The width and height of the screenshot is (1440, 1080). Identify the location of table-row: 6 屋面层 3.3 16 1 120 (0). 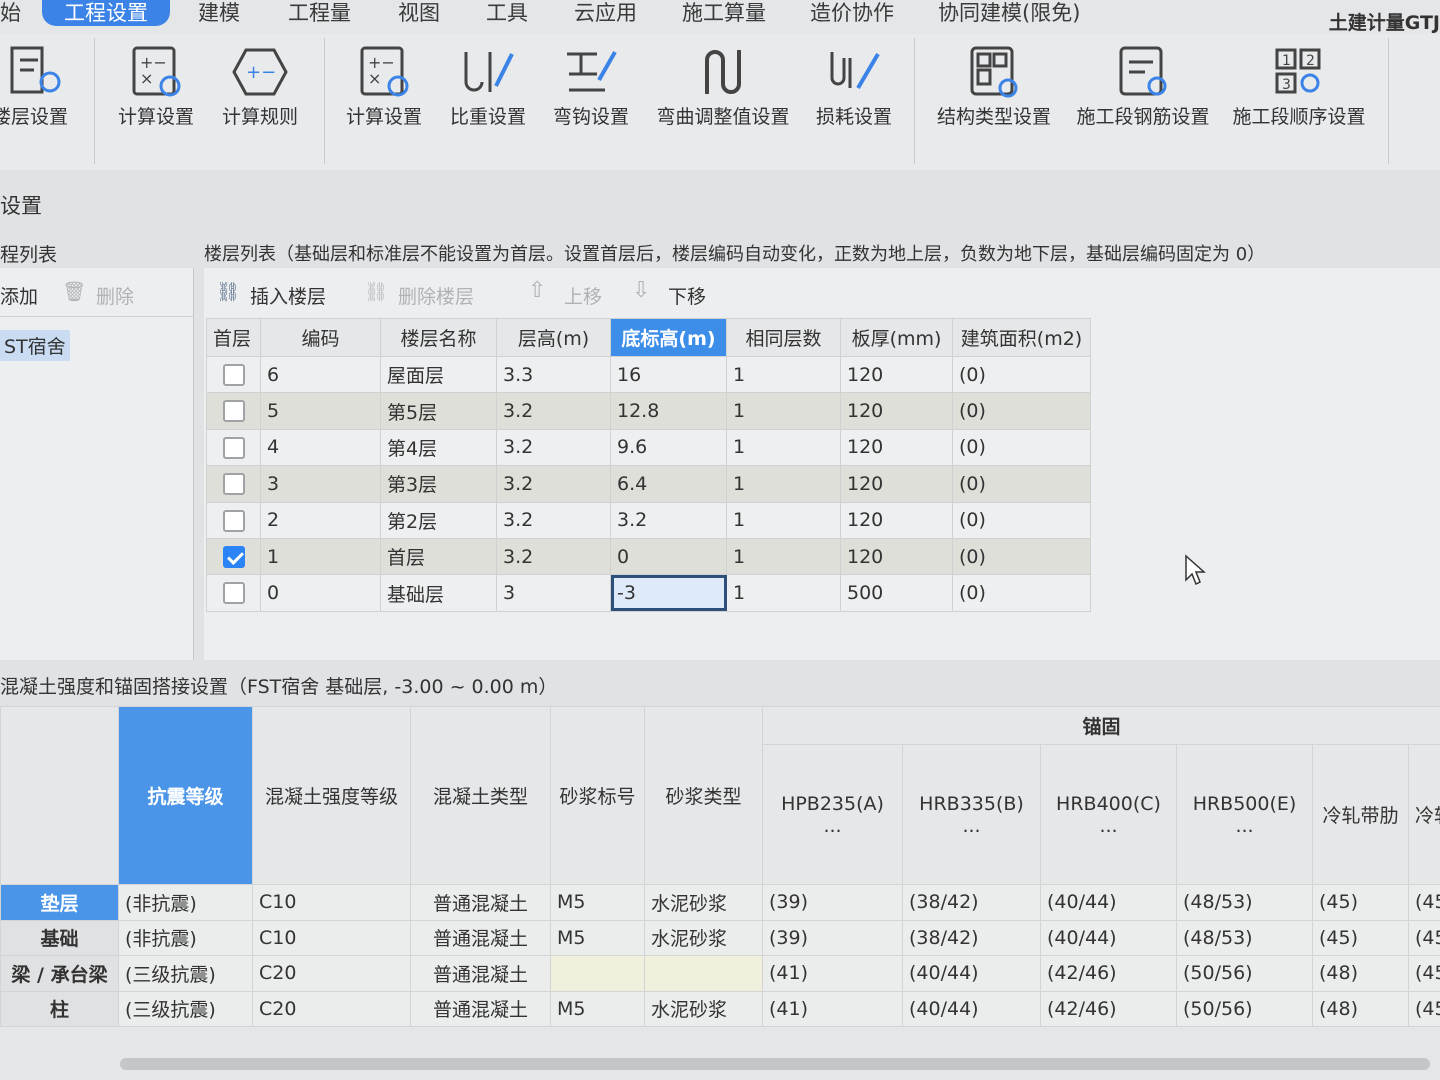
(648, 374).